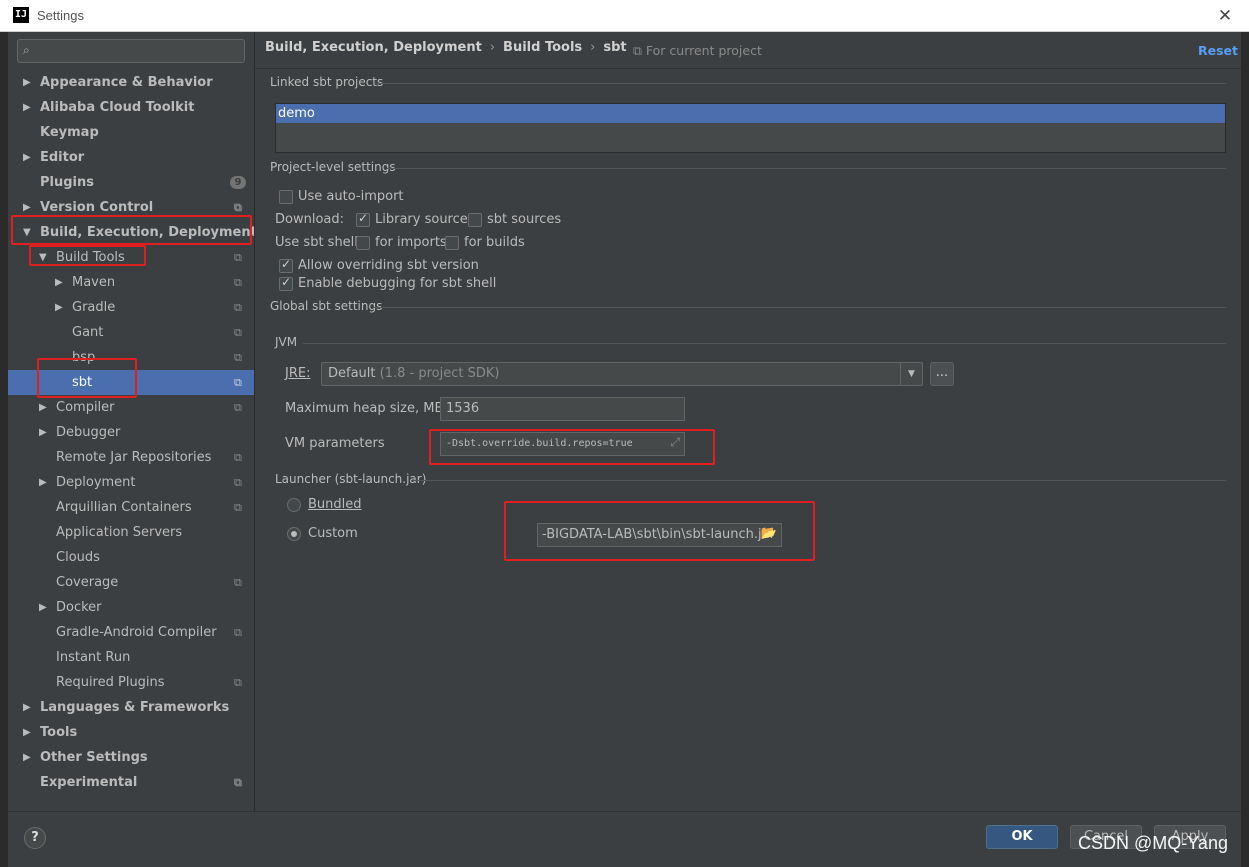 This screenshot has height=867, width=1249. I want to click on tree-item-version-control: ▶ Version Control ⧉, so click(131, 207).